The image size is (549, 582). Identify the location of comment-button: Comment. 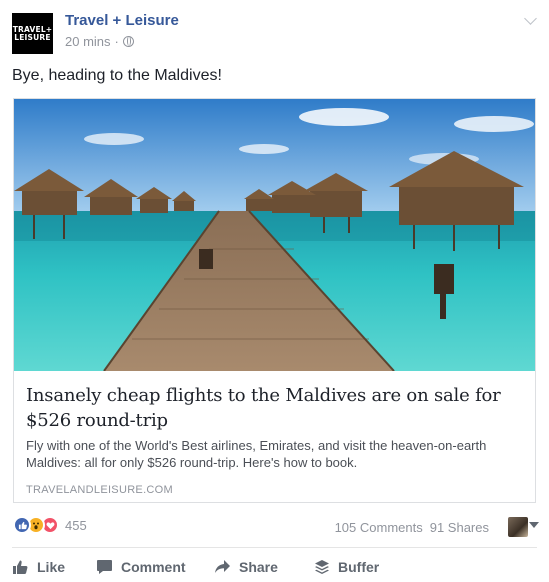
(155, 567).